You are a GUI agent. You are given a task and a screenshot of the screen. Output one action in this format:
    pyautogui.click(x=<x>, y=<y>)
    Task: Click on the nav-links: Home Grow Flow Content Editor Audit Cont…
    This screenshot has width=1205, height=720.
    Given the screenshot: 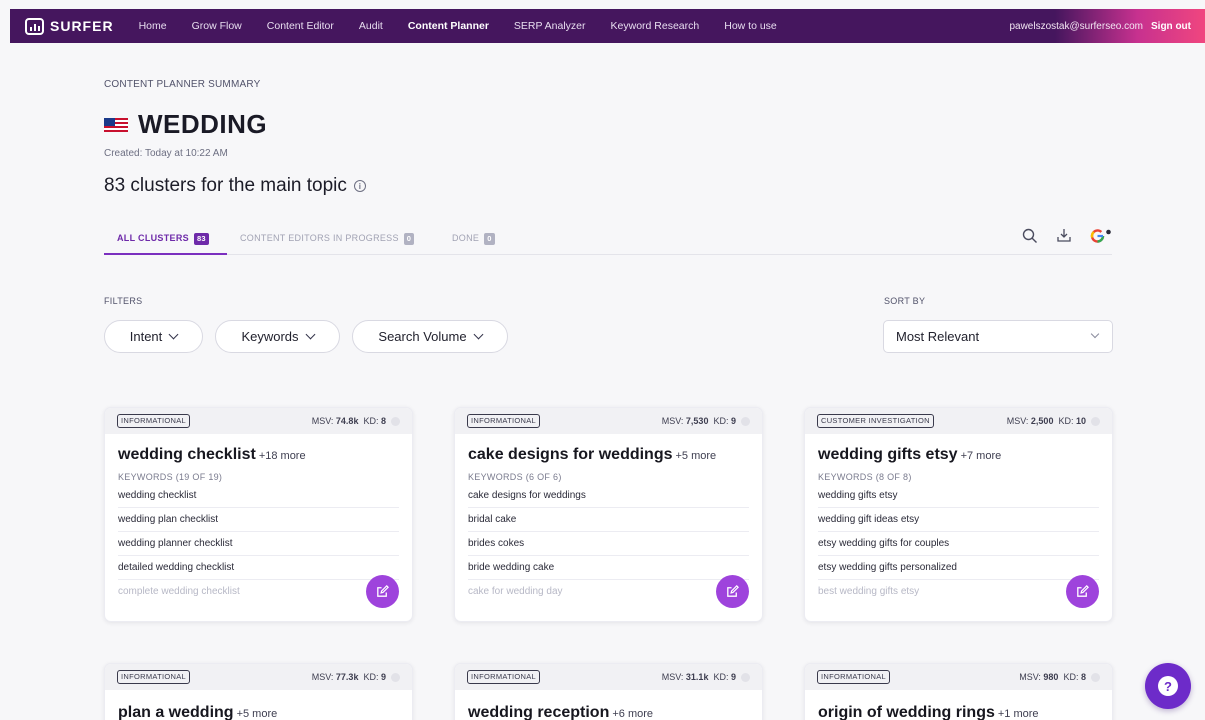 What is the action you would take?
    pyautogui.click(x=470, y=26)
    